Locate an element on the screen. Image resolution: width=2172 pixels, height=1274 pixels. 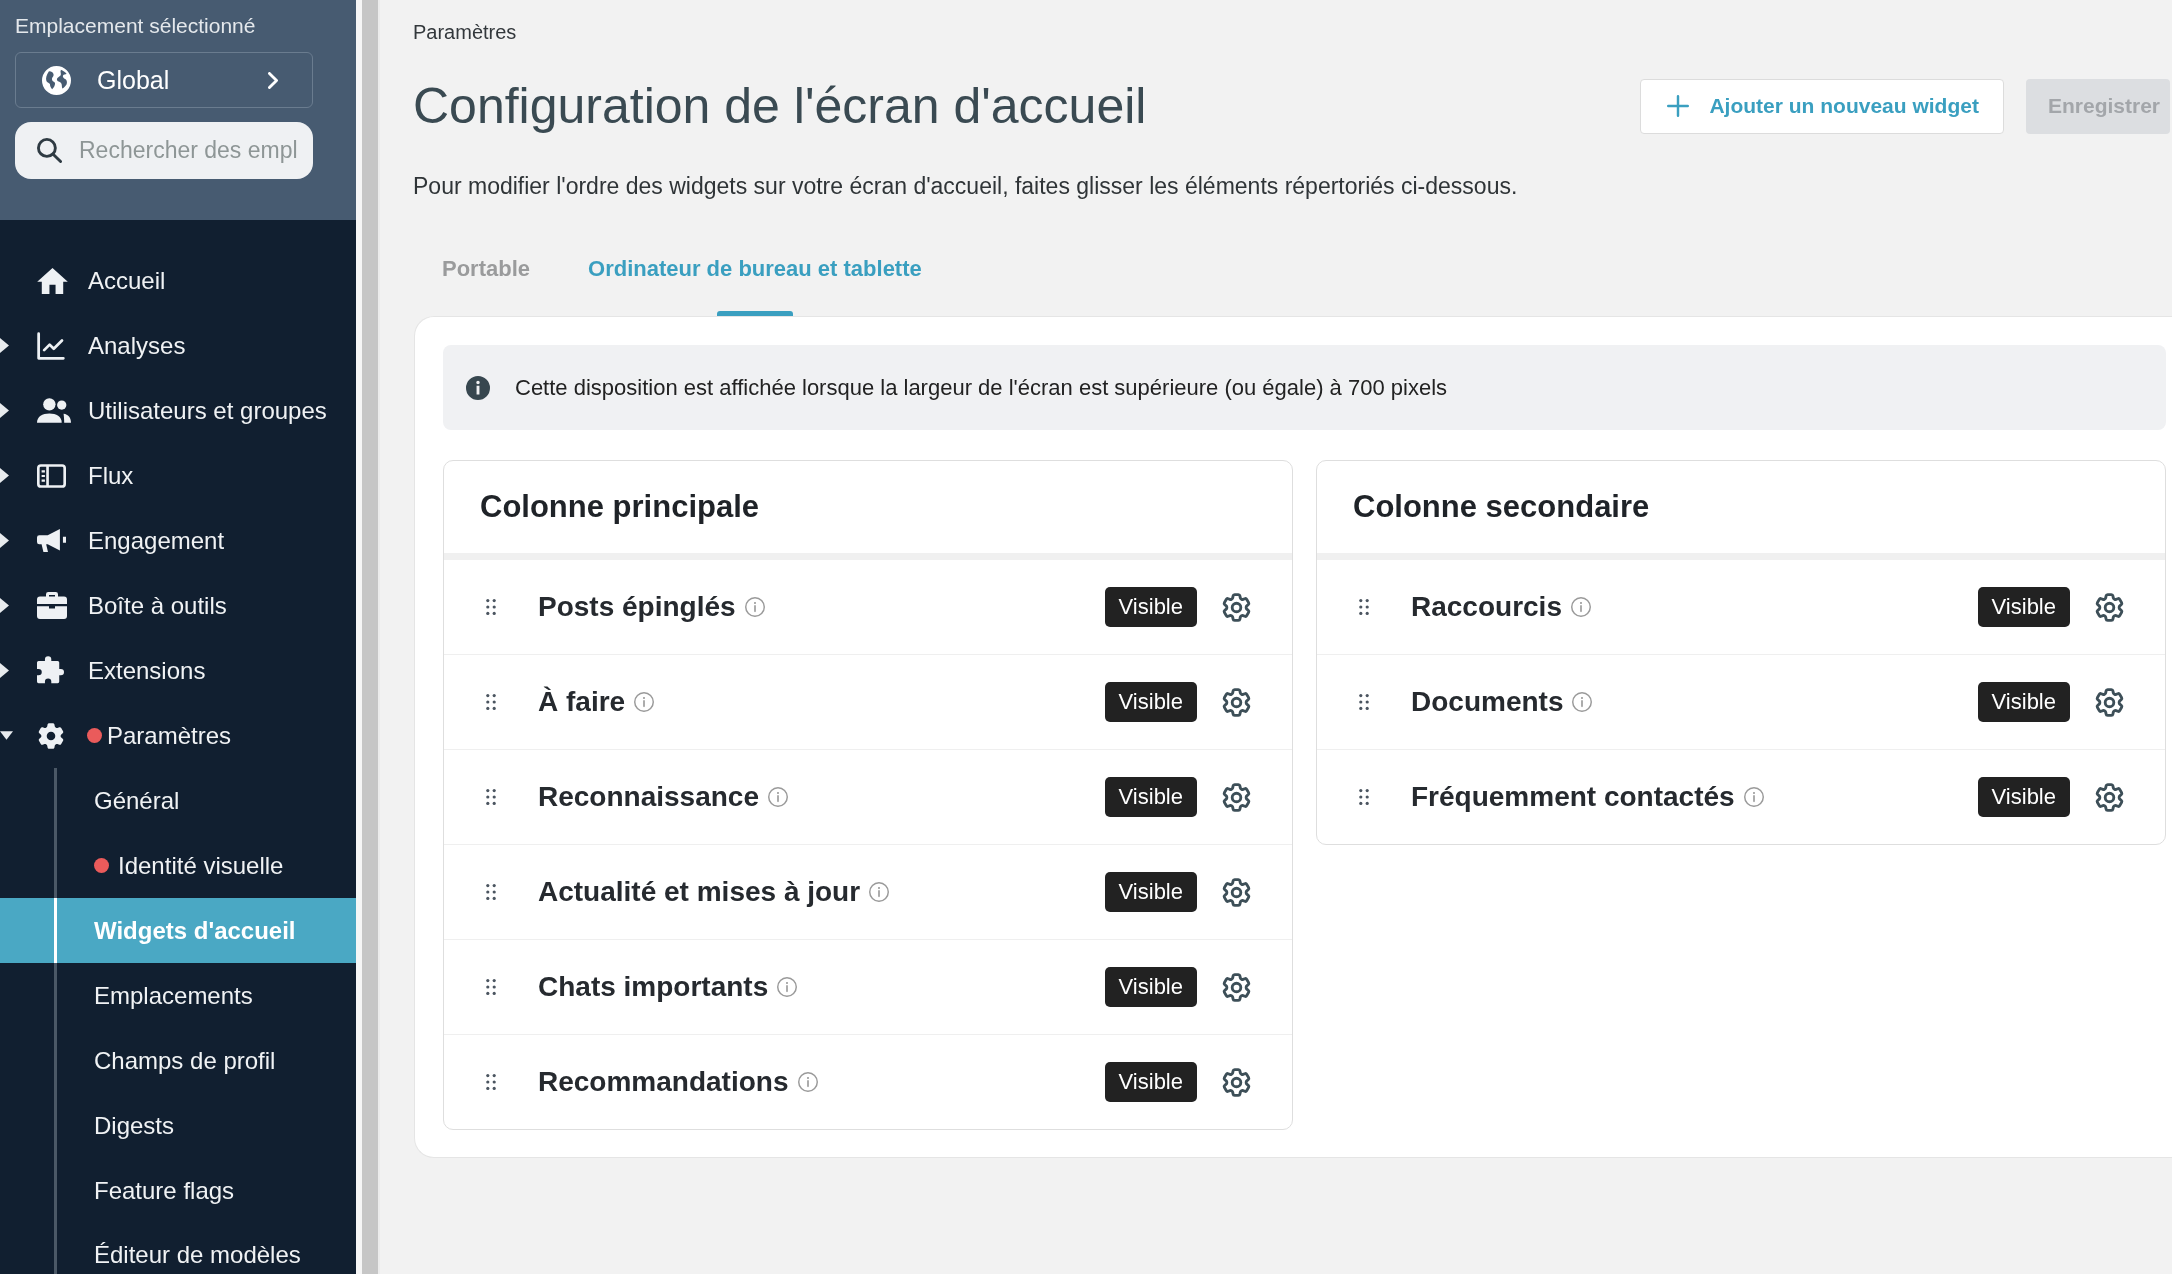
widget-name: Actualité et mises à jour is located at coordinates (699, 892).